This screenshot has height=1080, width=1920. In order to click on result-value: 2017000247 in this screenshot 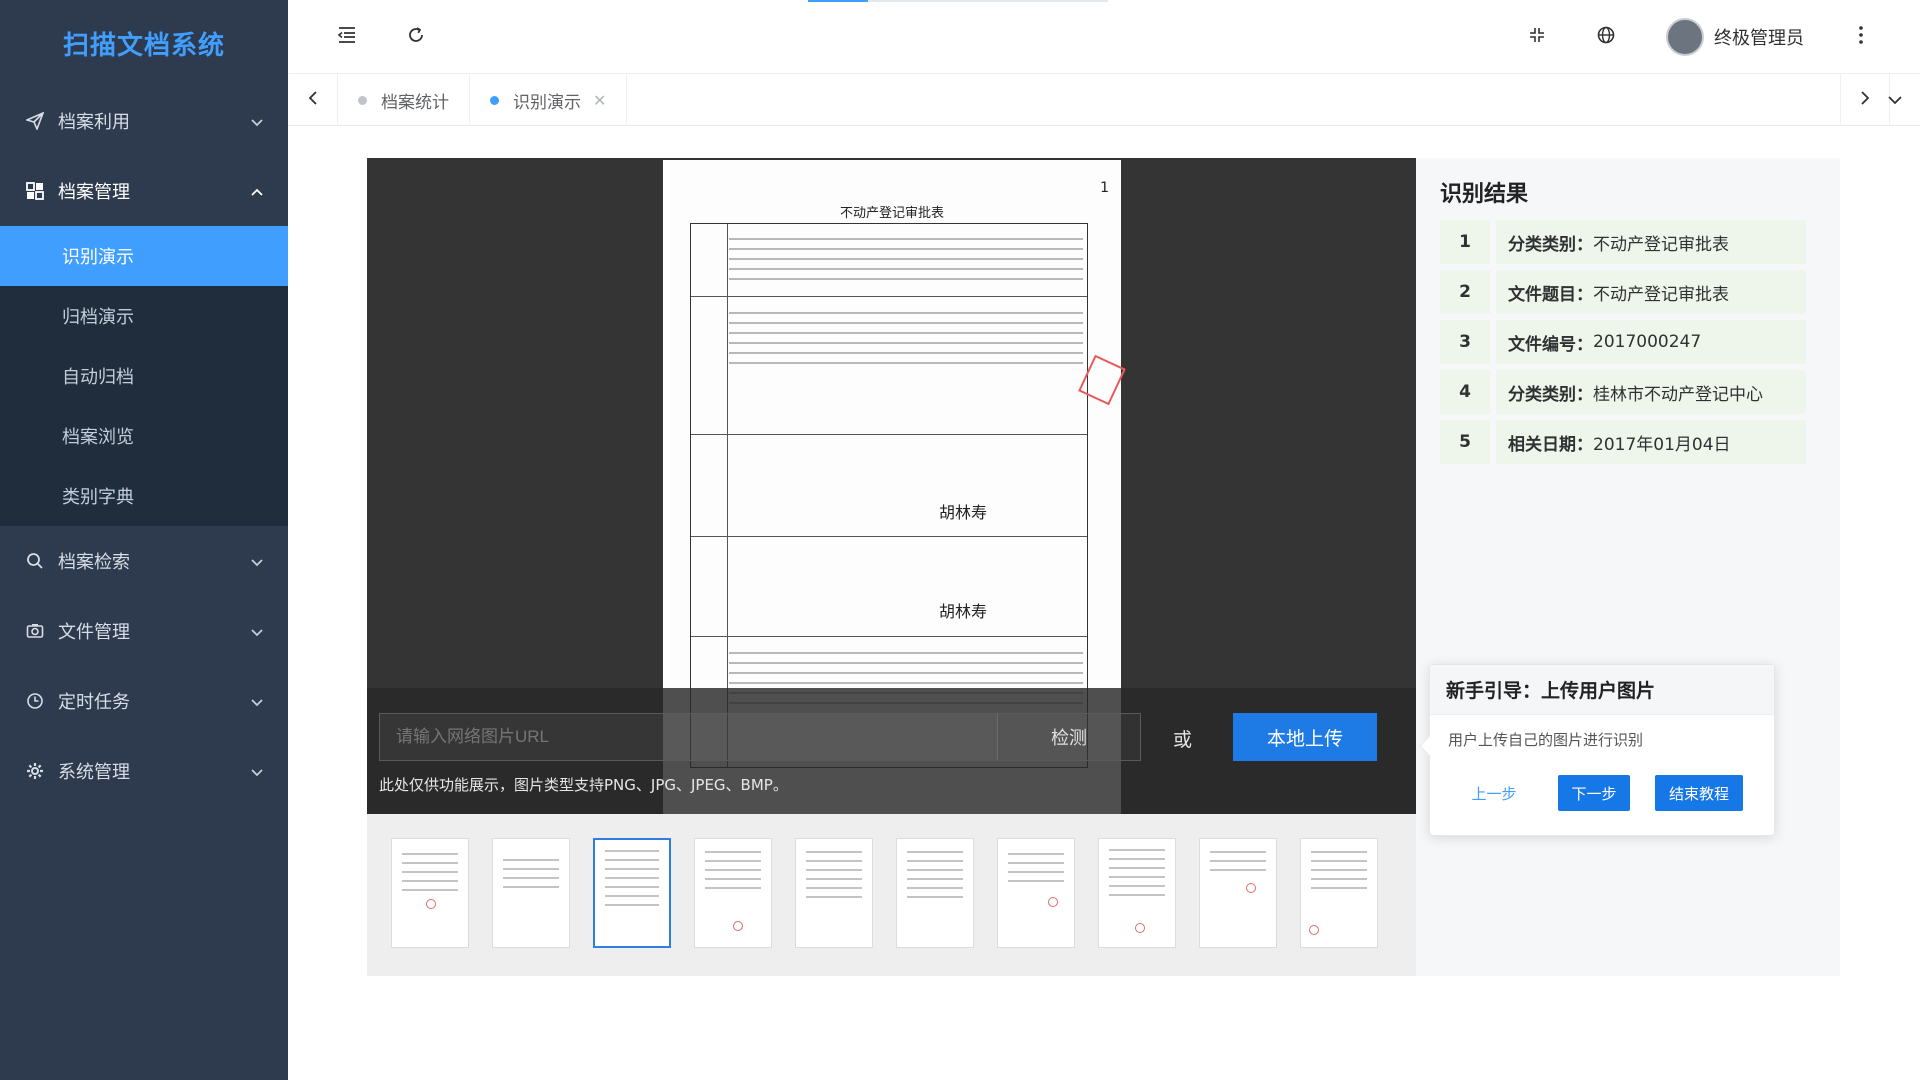, I will do `click(1647, 342)`.